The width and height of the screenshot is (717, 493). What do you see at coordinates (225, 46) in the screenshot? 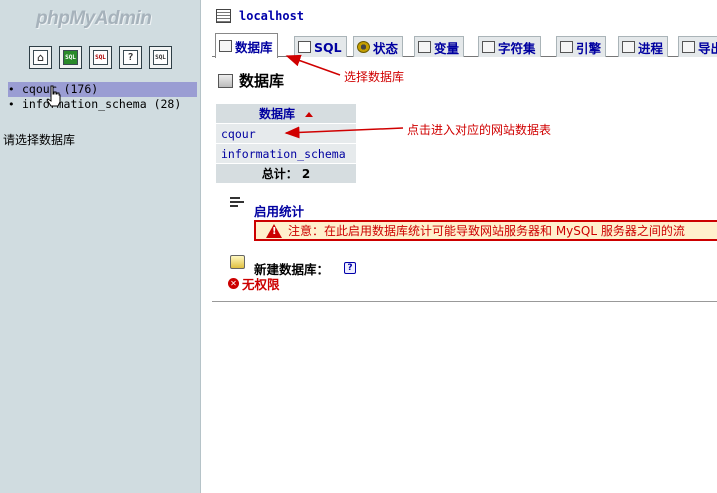
I see `databases-icon` at bounding box center [225, 46].